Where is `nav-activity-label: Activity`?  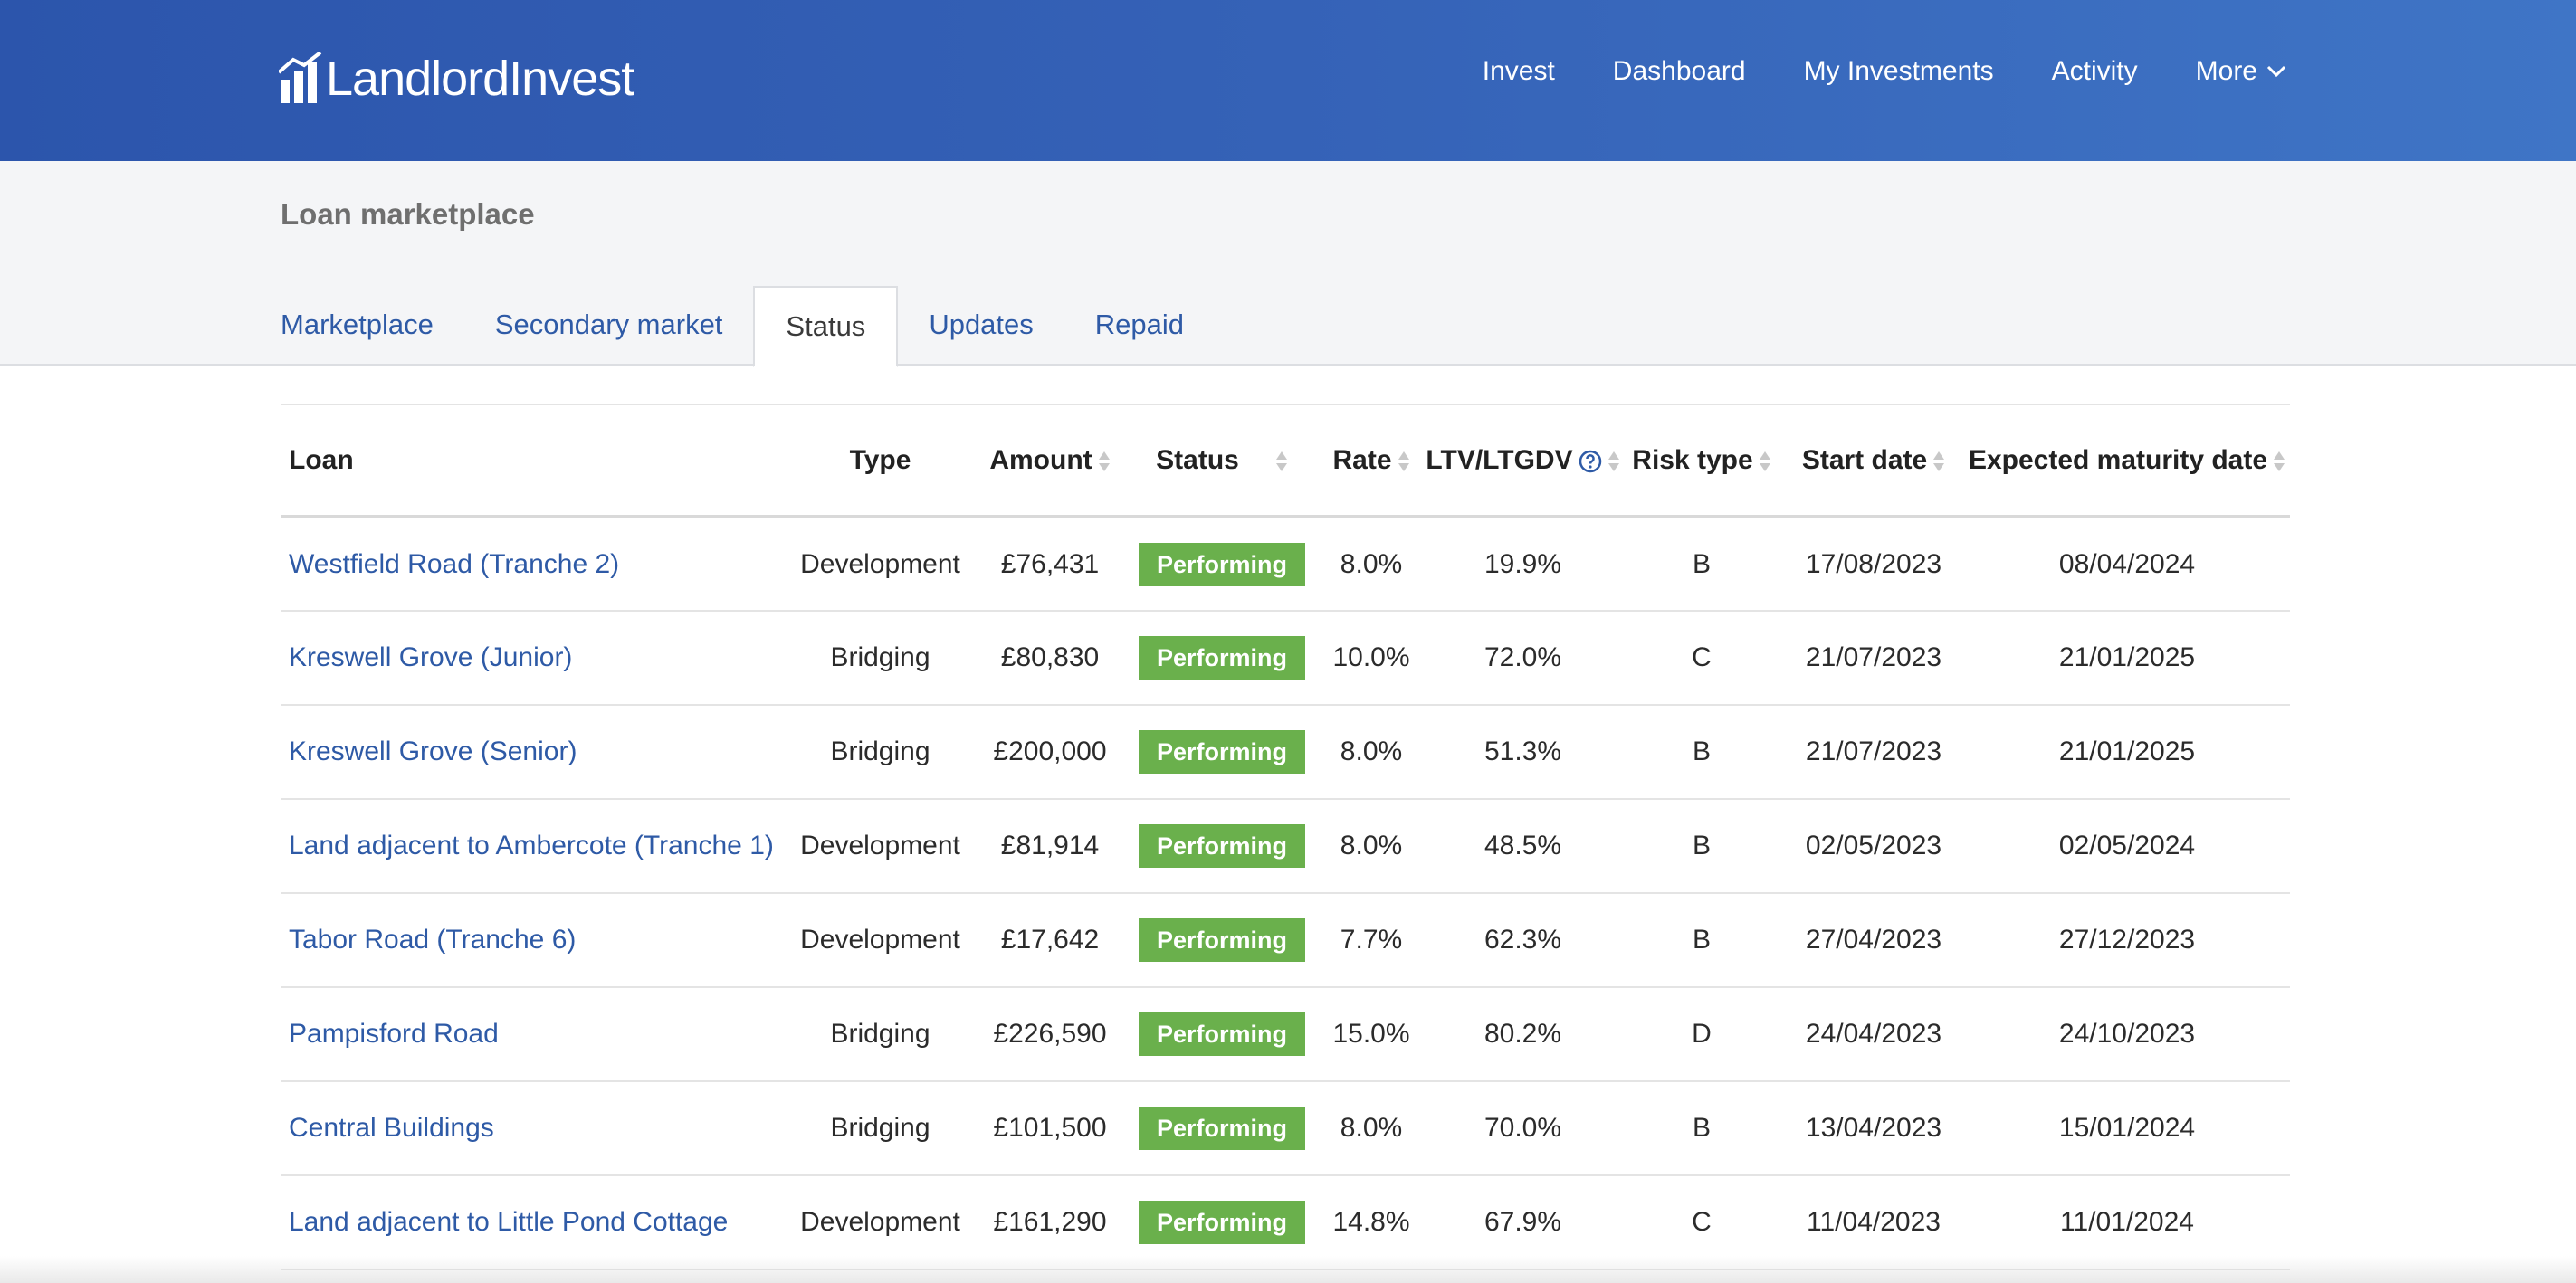 nav-activity-label: Activity is located at coordinates (2095, 71).